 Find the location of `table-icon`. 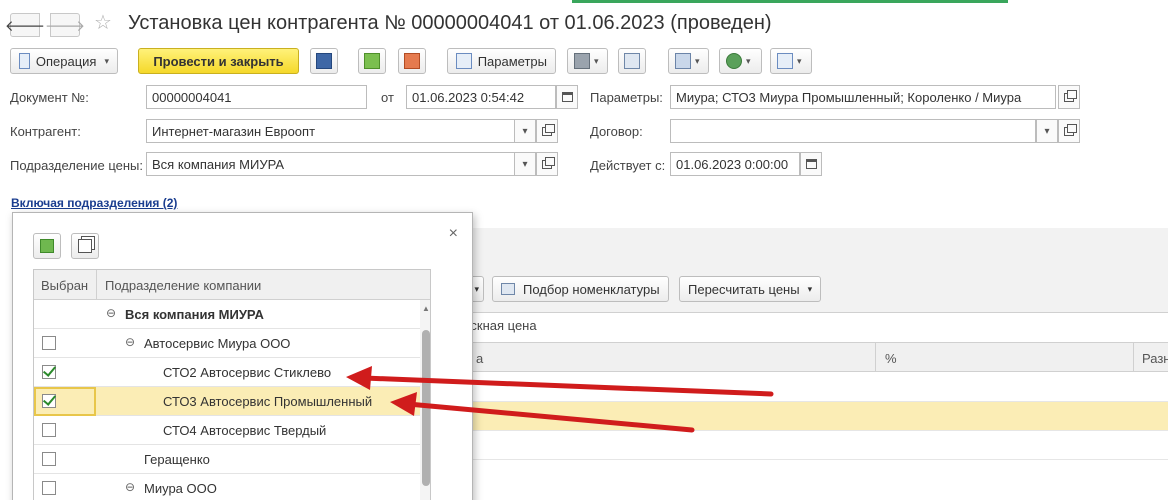

table-icon is located at coordinates (508, 289).